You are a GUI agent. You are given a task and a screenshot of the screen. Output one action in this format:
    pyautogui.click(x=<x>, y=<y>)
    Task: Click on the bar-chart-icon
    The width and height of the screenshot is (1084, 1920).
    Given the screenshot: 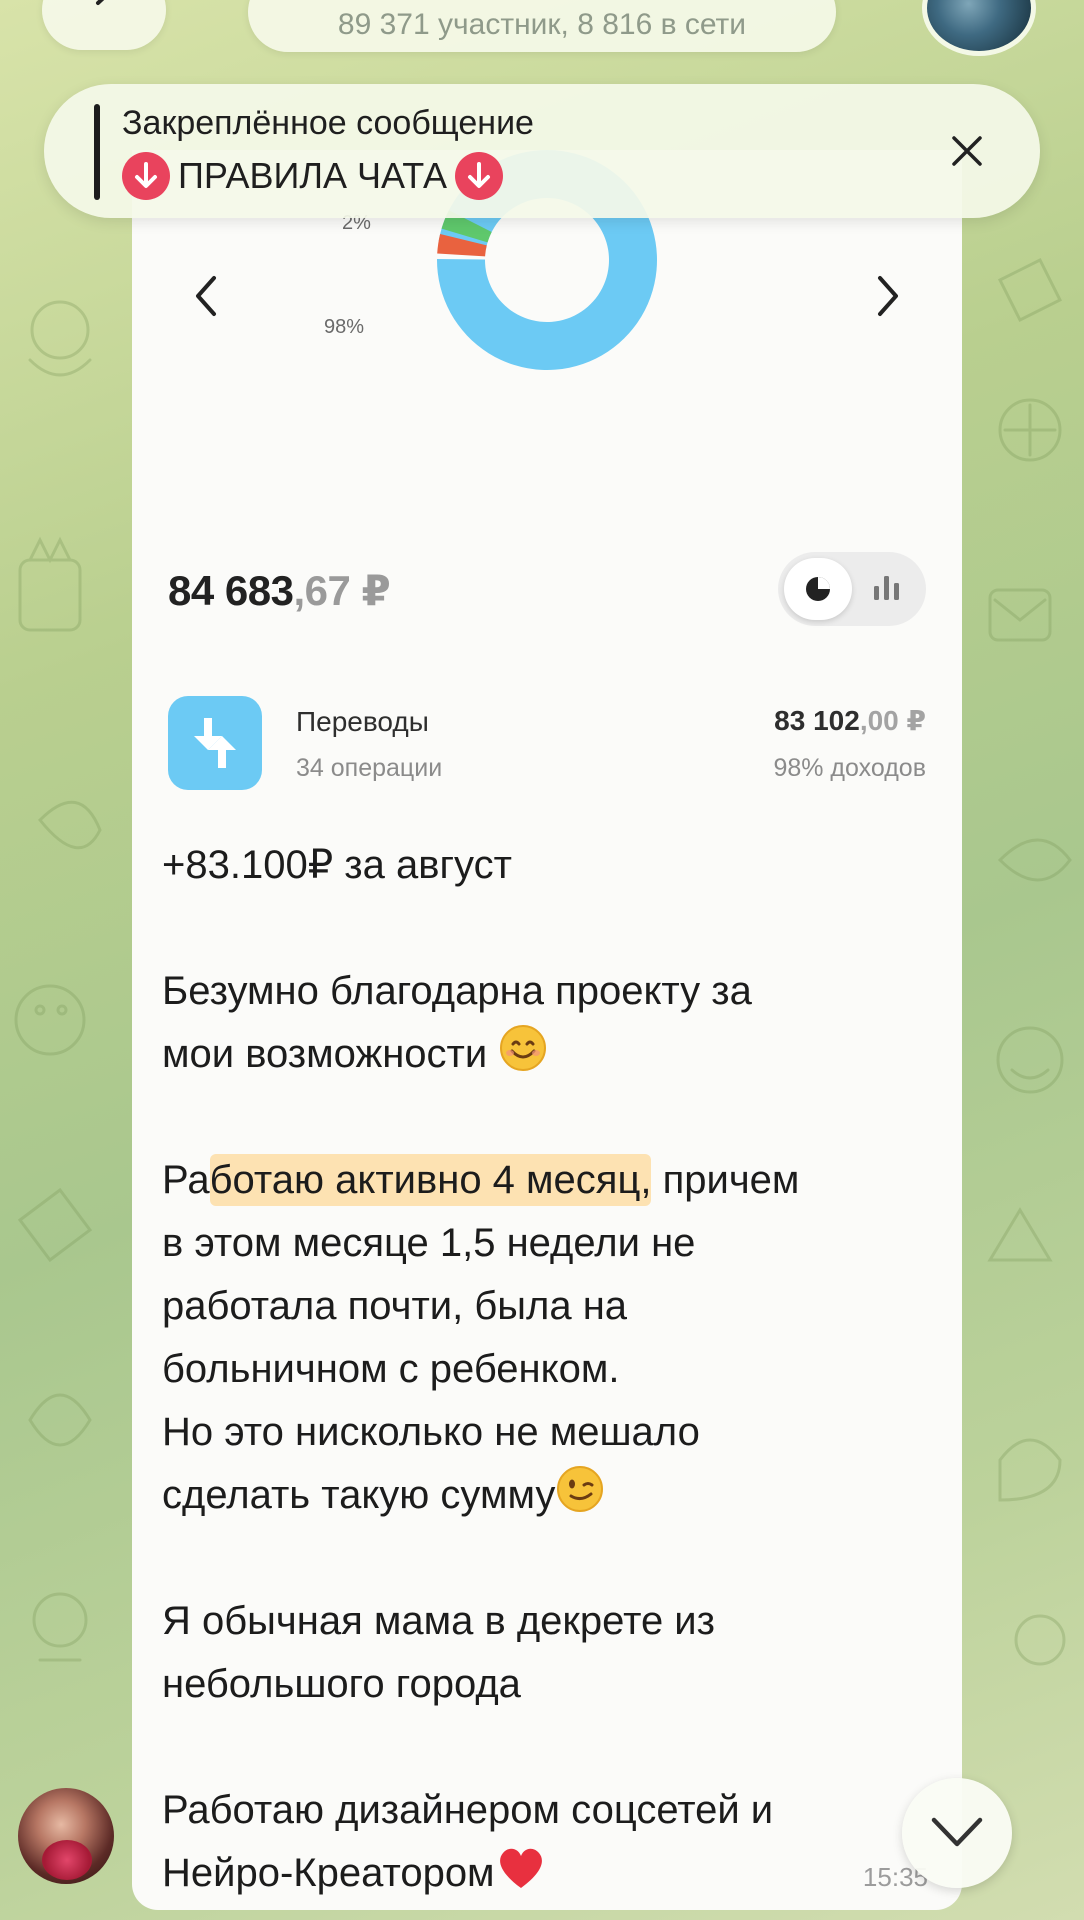 What is the action you would take?
    pyautogui.click(x=886, y=588)
    